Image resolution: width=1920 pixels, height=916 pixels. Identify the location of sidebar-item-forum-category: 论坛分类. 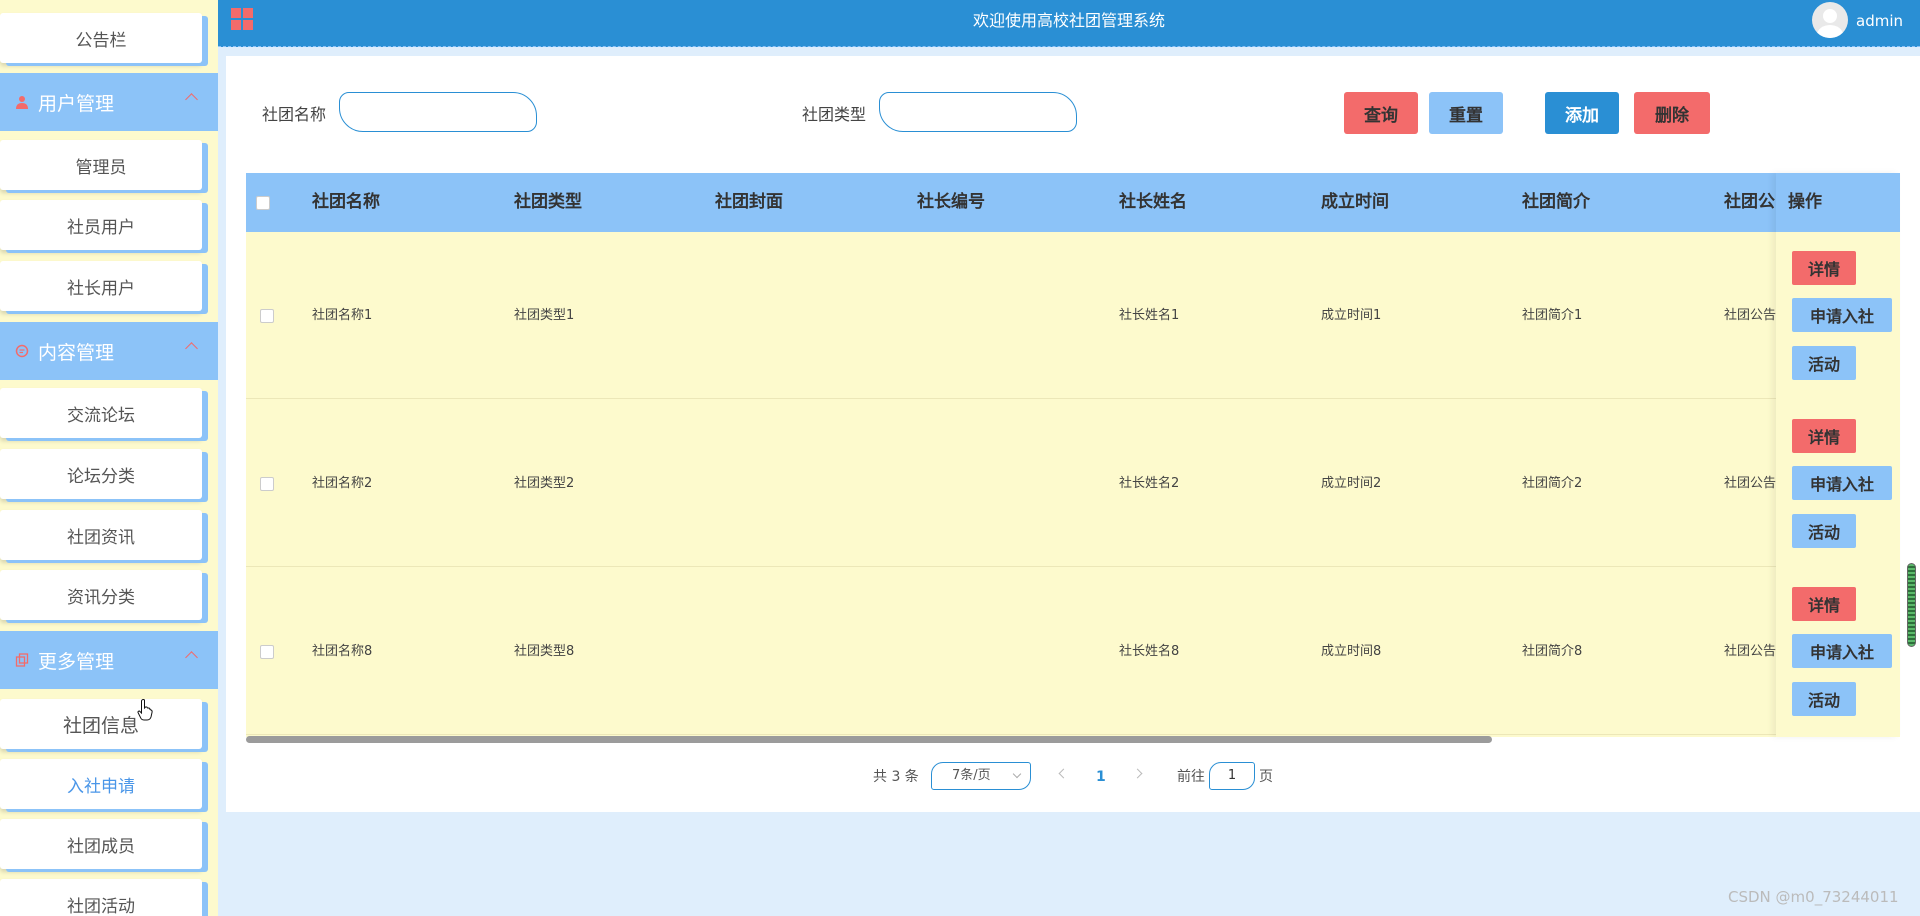
(101, 474).